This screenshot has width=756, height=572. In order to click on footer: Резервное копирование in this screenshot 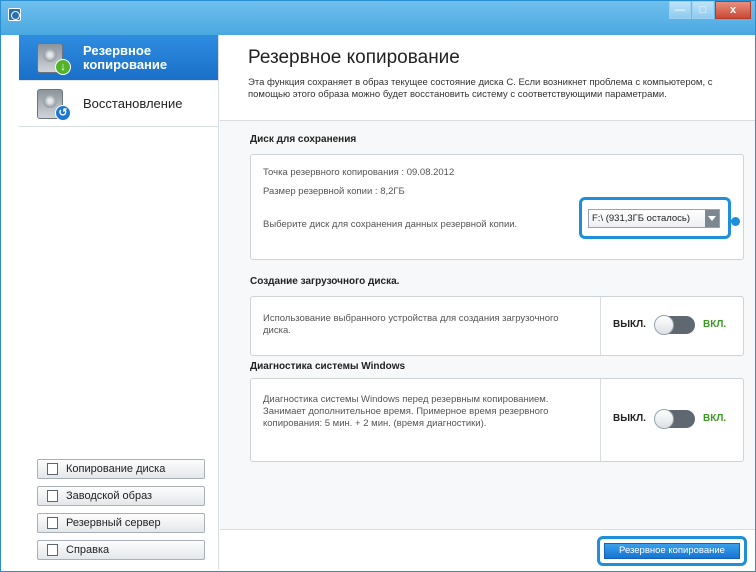, I will do `click(487, 549)`.